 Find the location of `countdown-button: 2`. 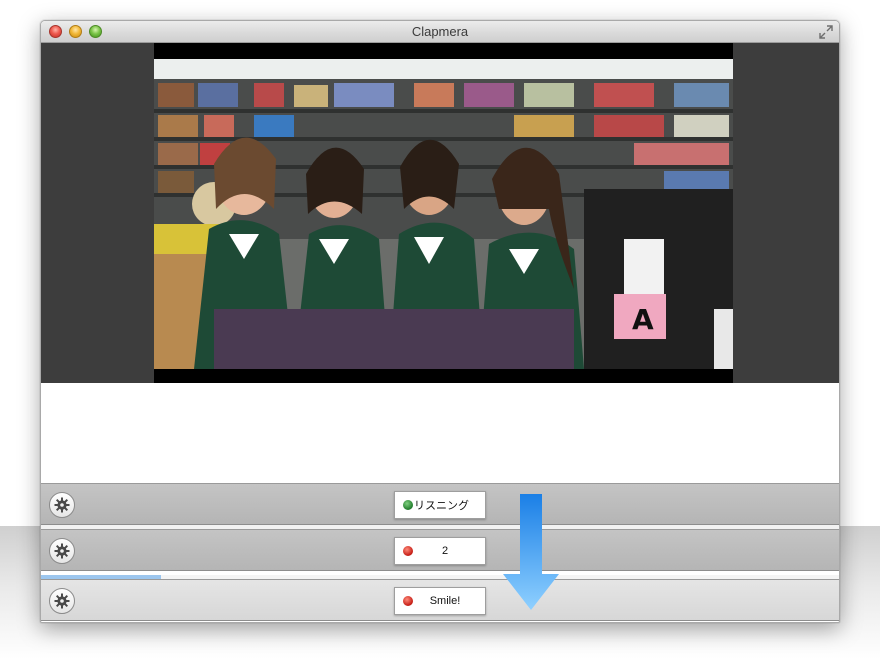

countdown-button: 2 is located at coordinates (440, 551).